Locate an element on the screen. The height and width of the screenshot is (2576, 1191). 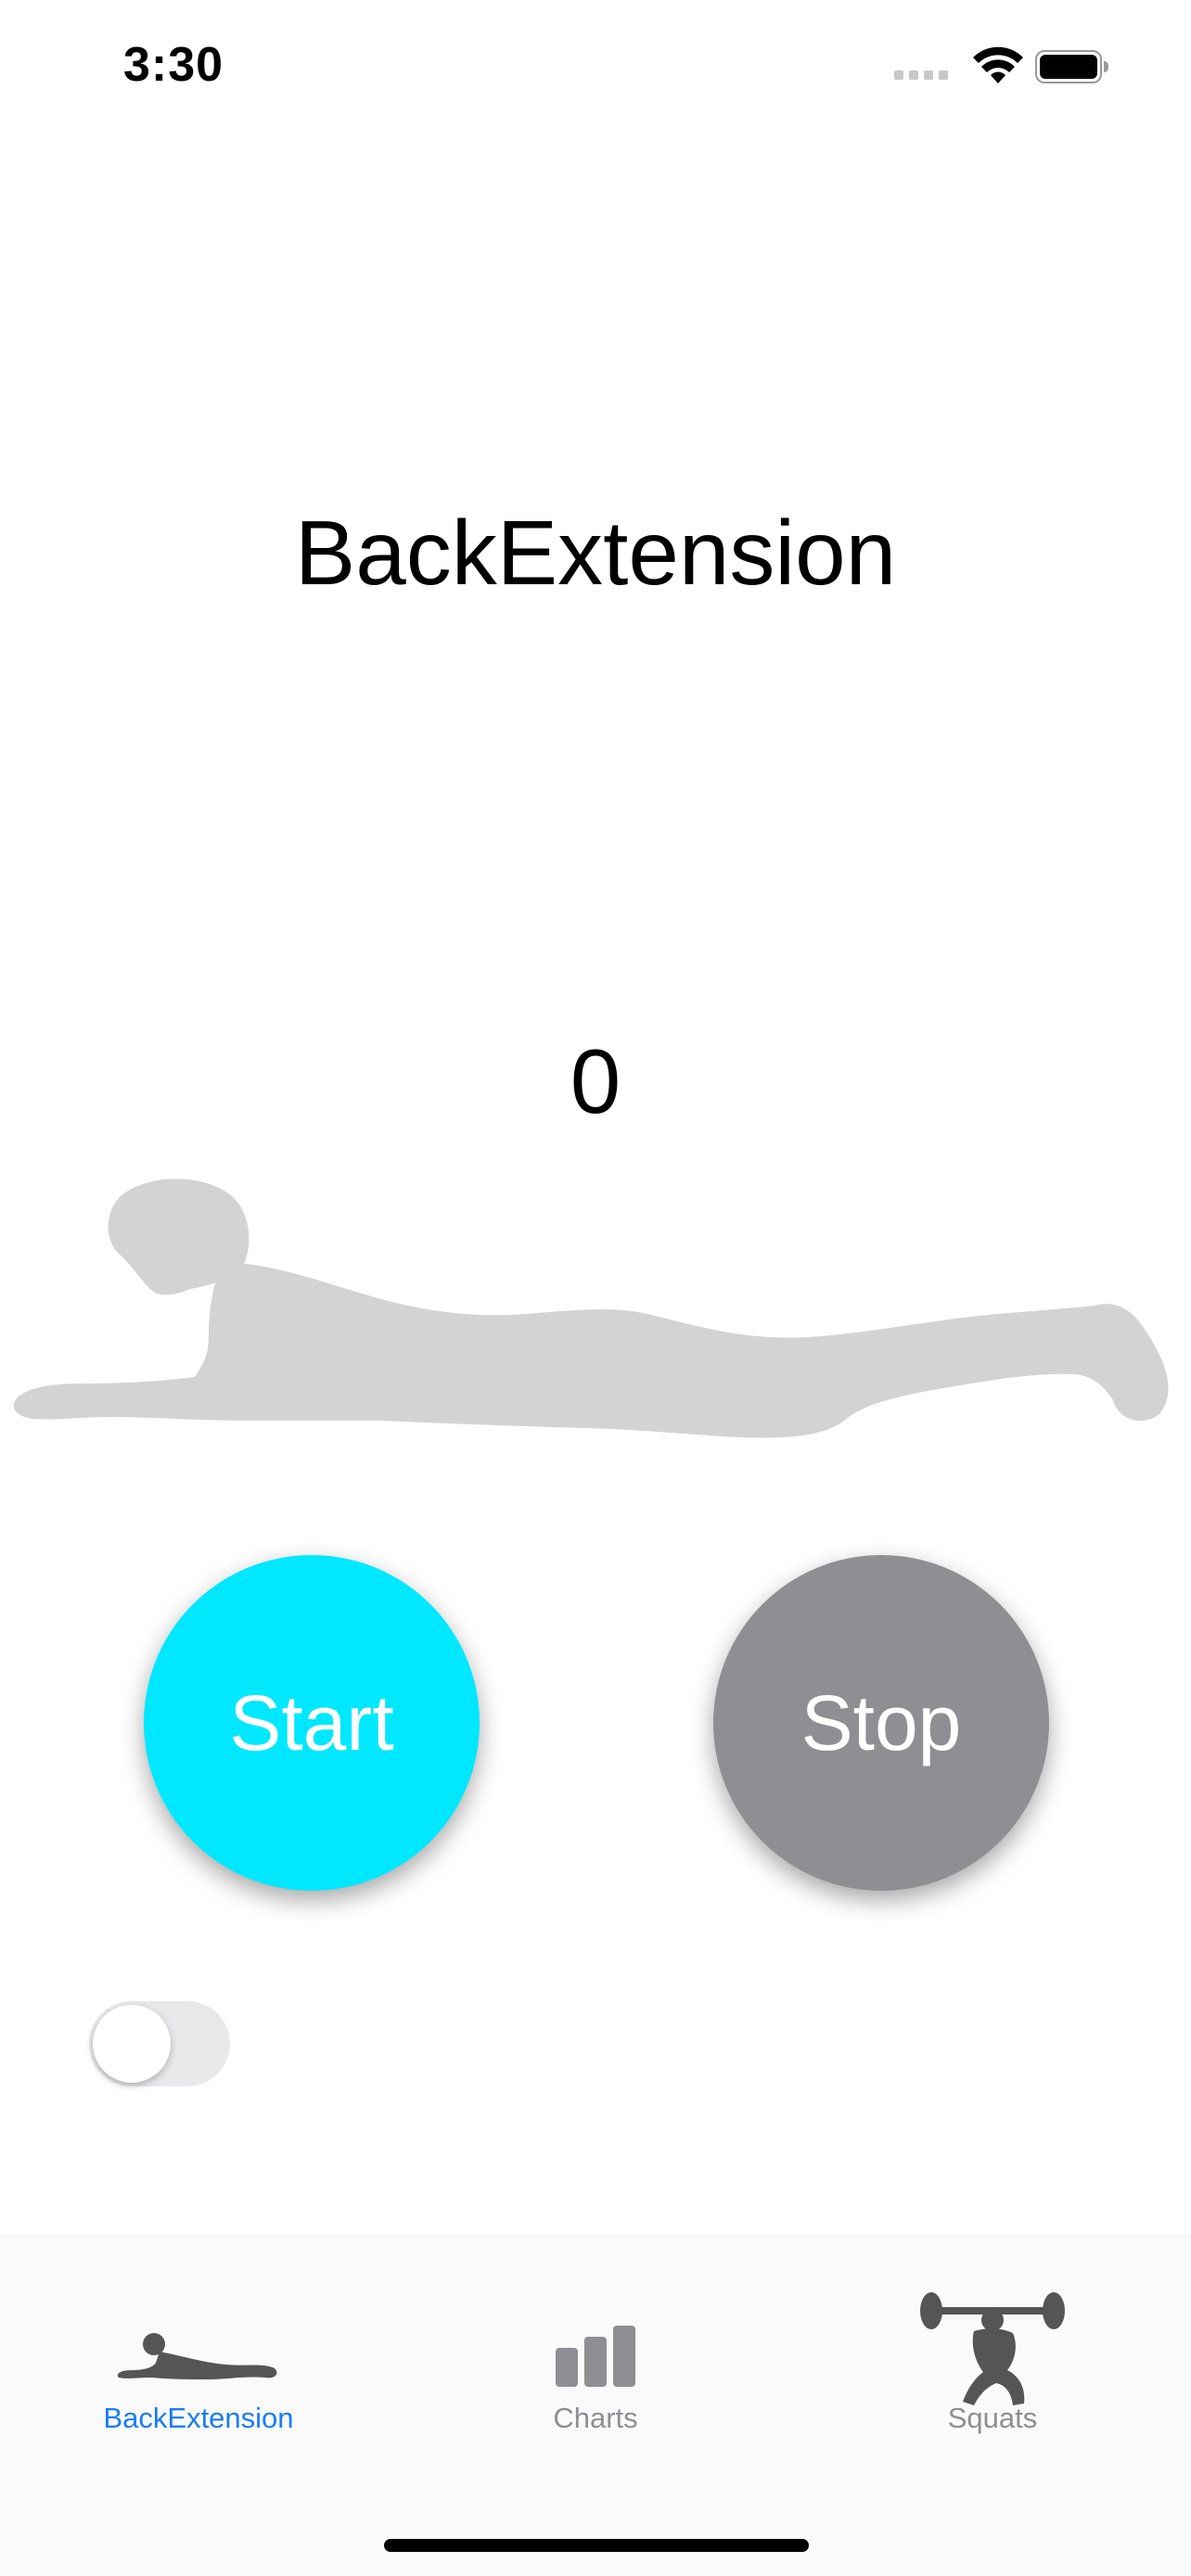
tab-backextension: BackExtension is located at coordinates (198, 2346).